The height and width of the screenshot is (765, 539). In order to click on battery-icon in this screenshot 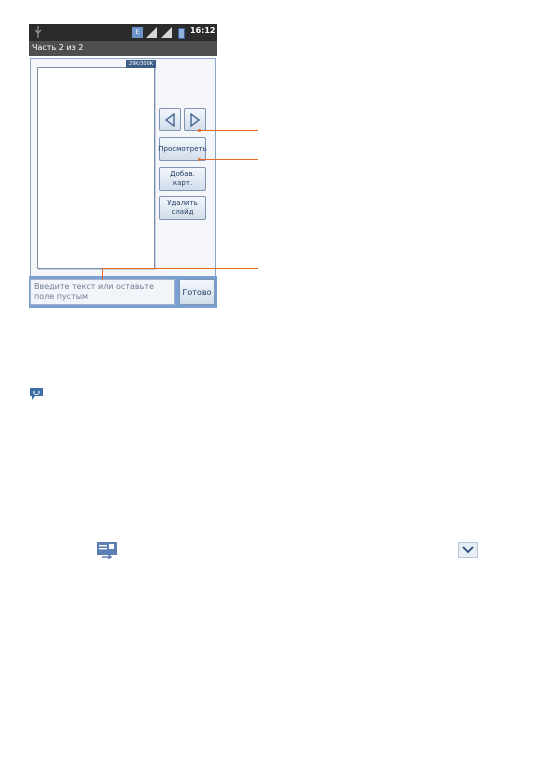, I will do `click(181, 33)`.